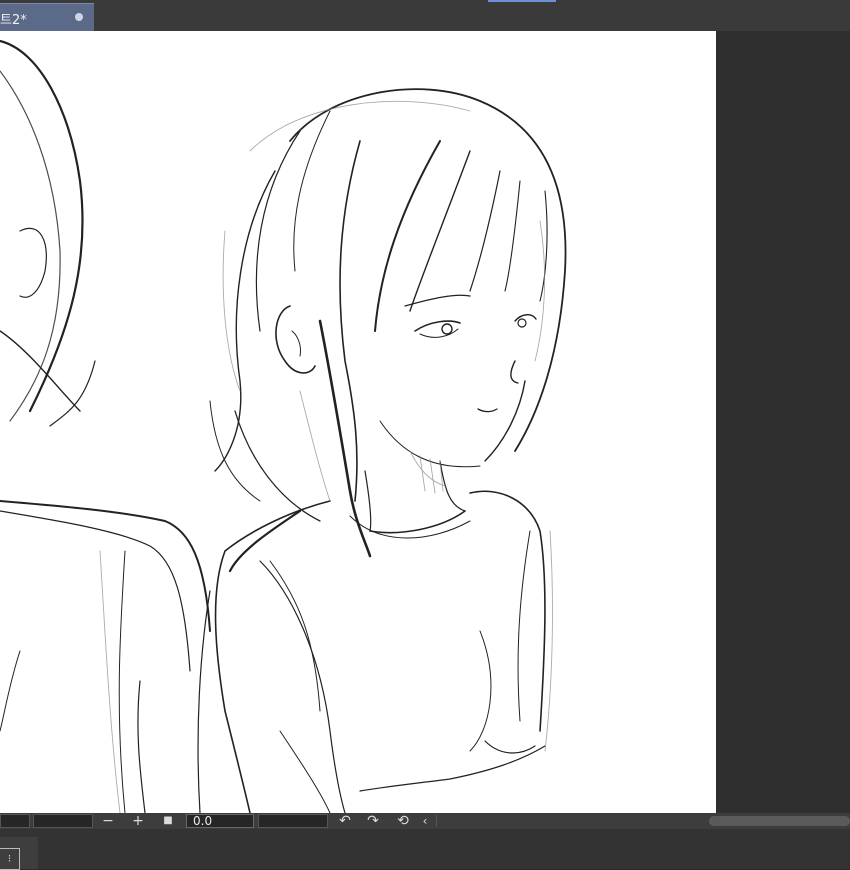 This screenshot has width=850, height=870. Describe the element at coordinates (47, 17) in the screenshot. I see `document-tab: 트2*` at that location.